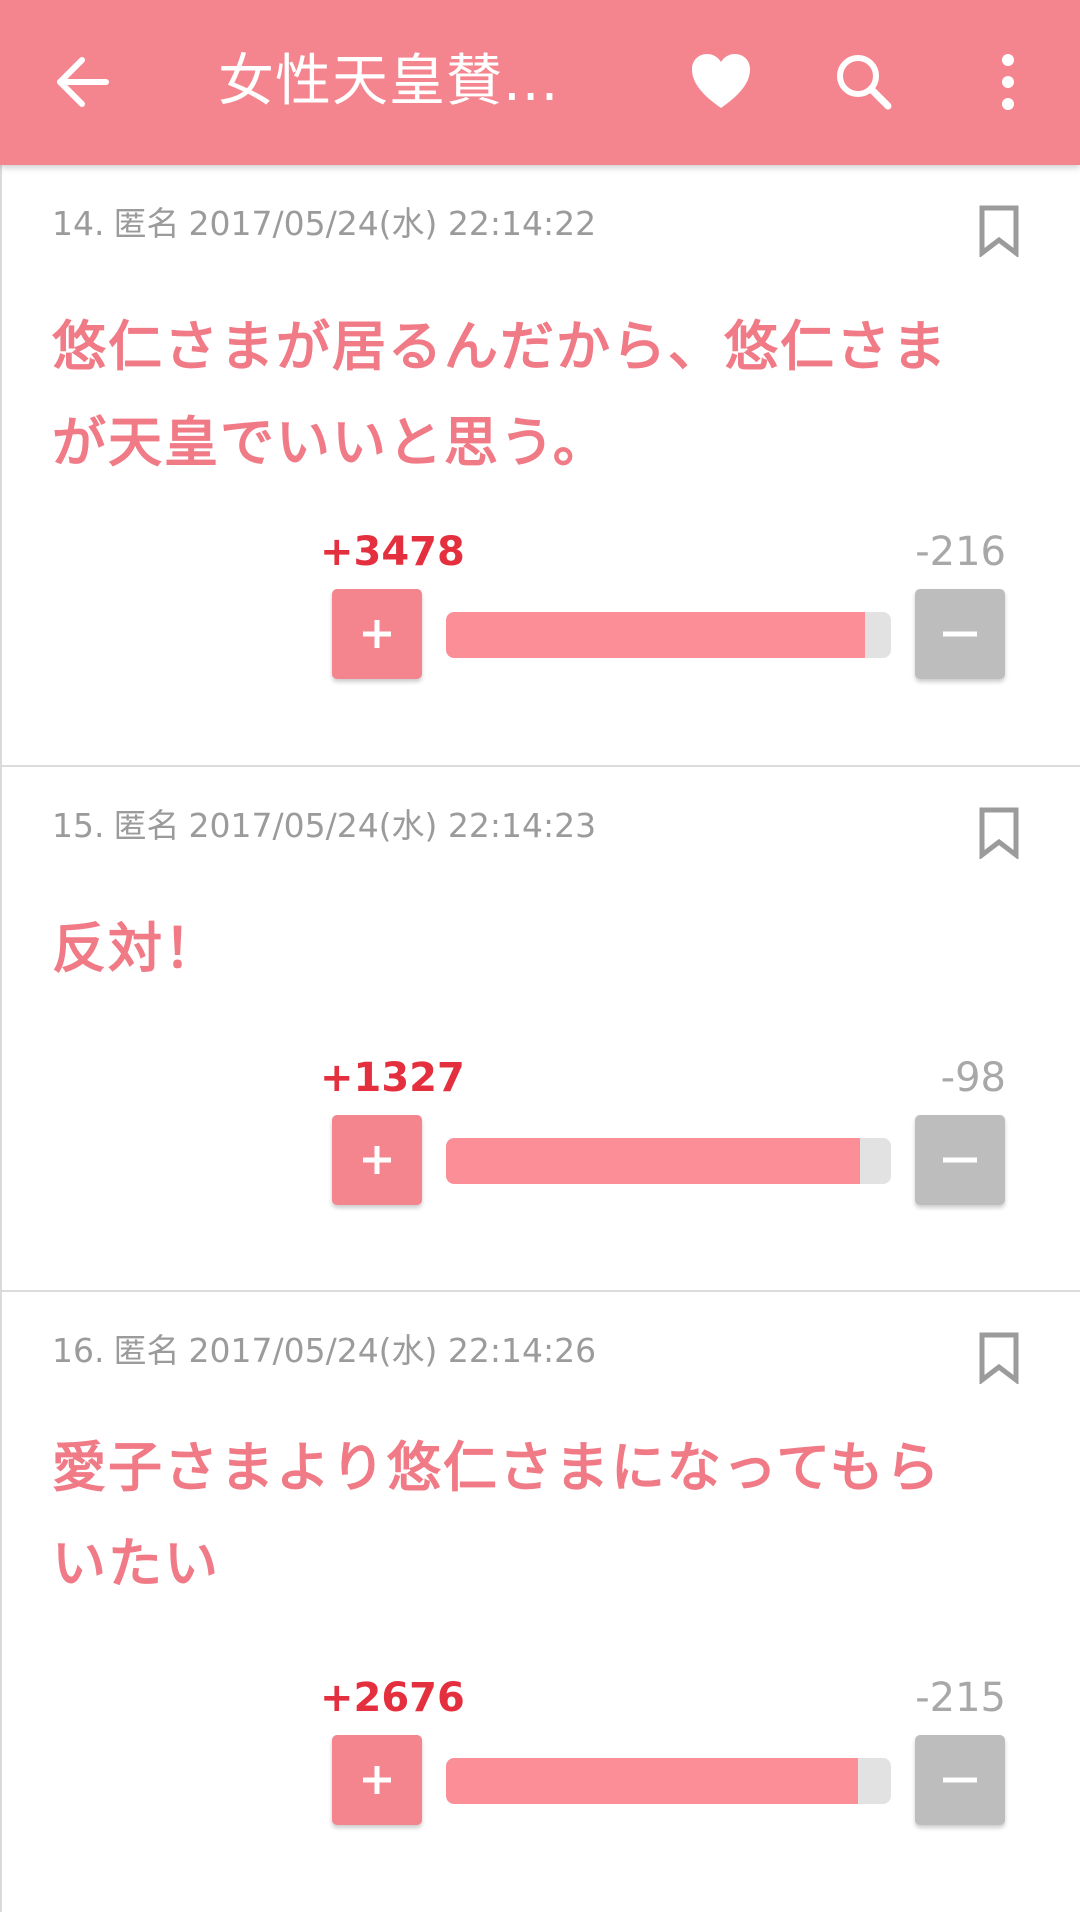 This screenshot has height=1912, width=1080. What do you see at coordinates (392, 223) in the screenshot?
I see `comment-timestamp: 2017/05/24(水) 22:14:22` at bounding box center [392, 223].